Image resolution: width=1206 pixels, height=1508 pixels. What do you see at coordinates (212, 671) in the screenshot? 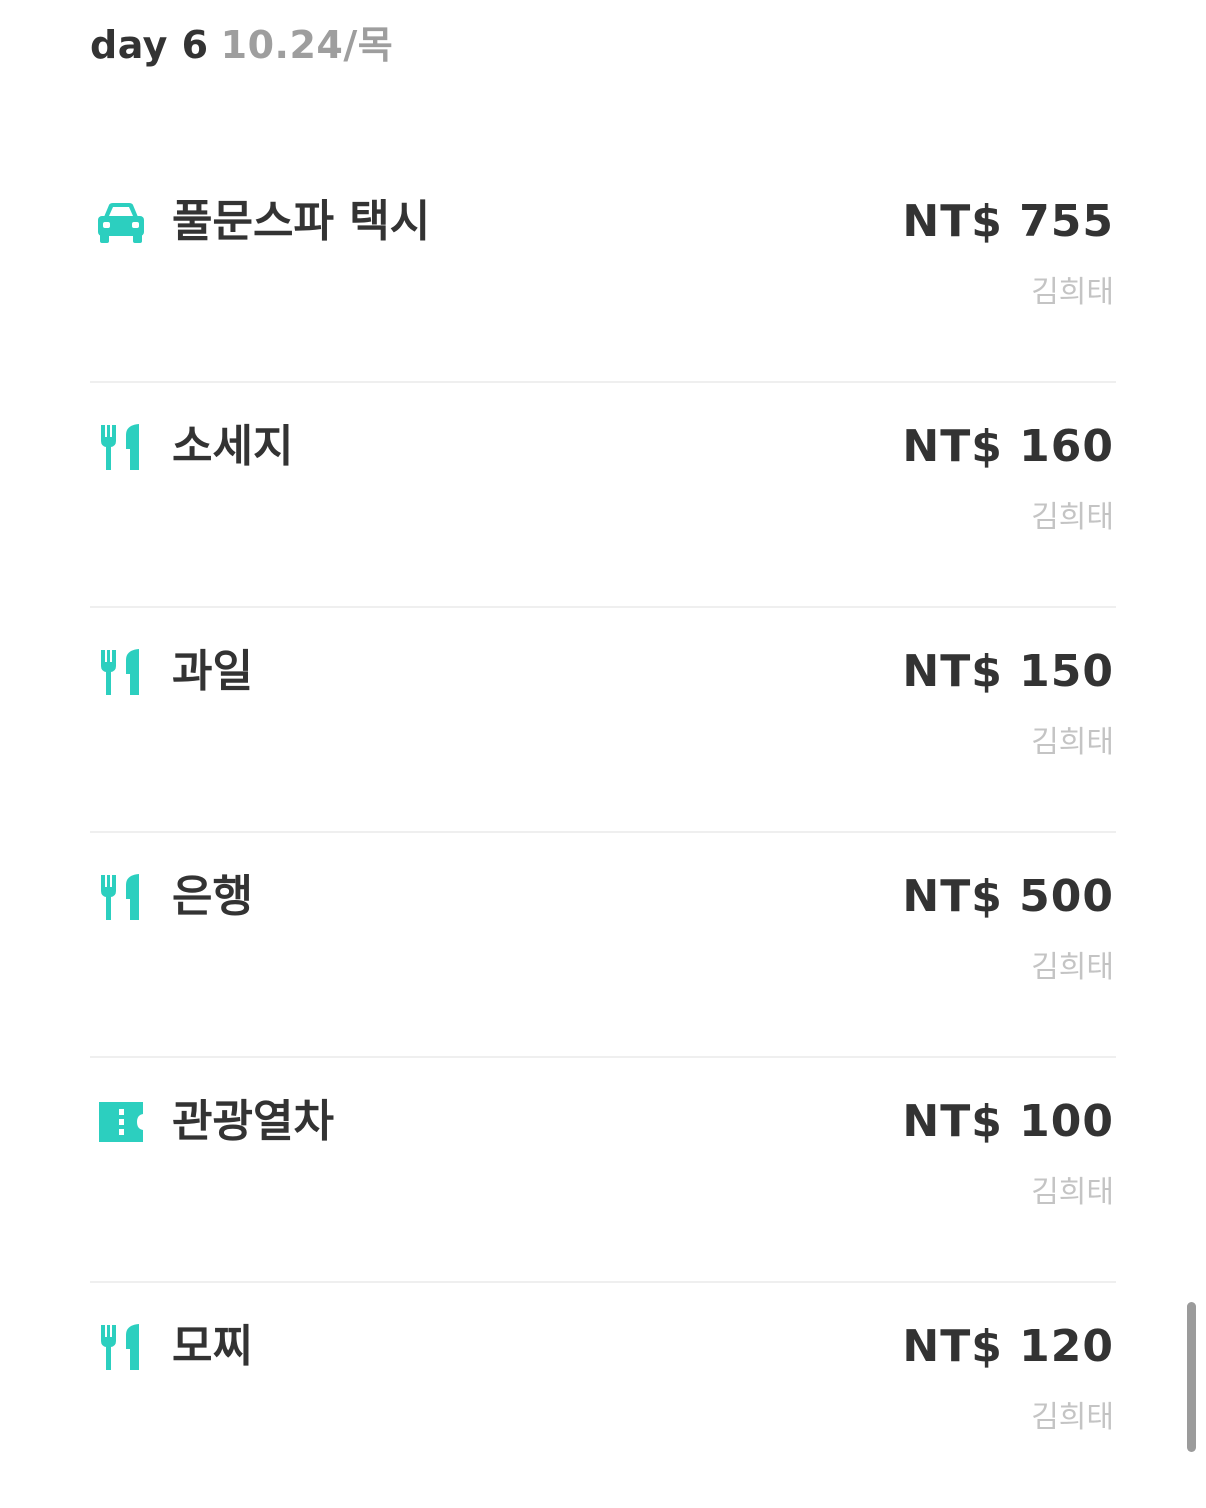
I see `expense-title: 과일` at bounding box center [212, 671].